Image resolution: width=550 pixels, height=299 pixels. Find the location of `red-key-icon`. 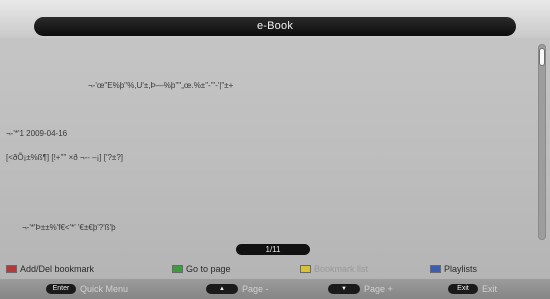

red-key-icon is located at coordinates (11, 269).